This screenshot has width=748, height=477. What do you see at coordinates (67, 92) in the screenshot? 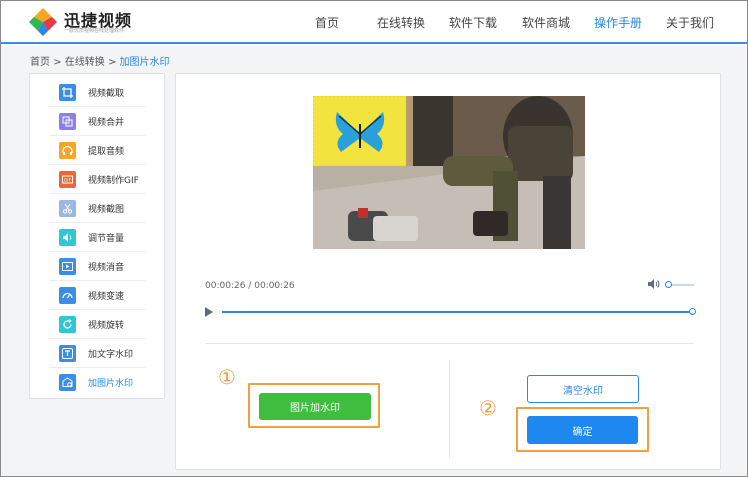
I see `crop-icon` at bounding box center [67, 92].